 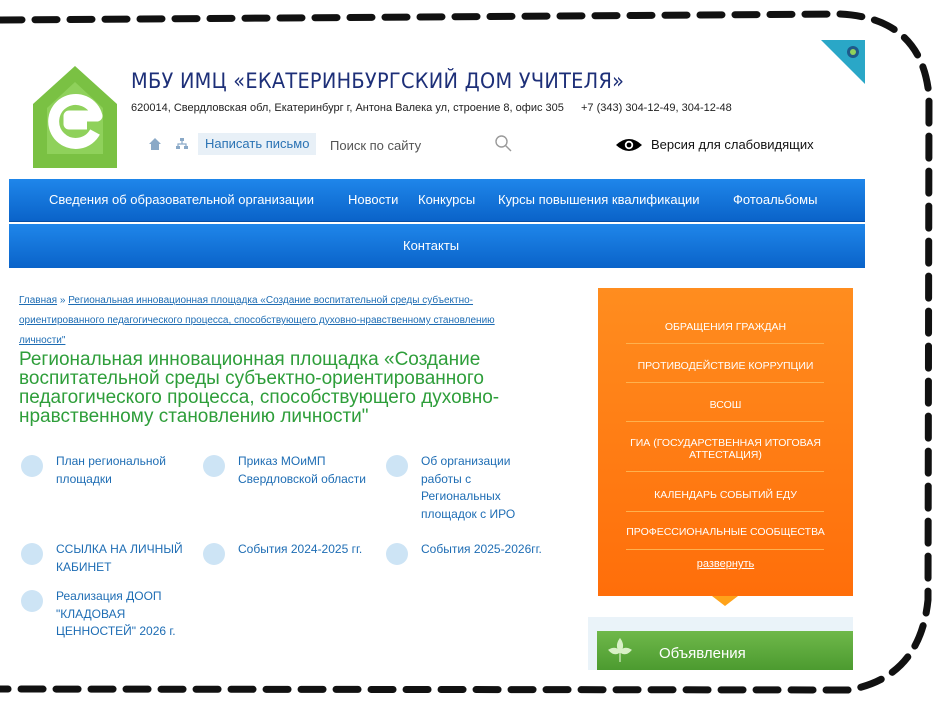 I want to click on low-vision-version-link: Версия для слабовидящих, so click(x=732, y=144).